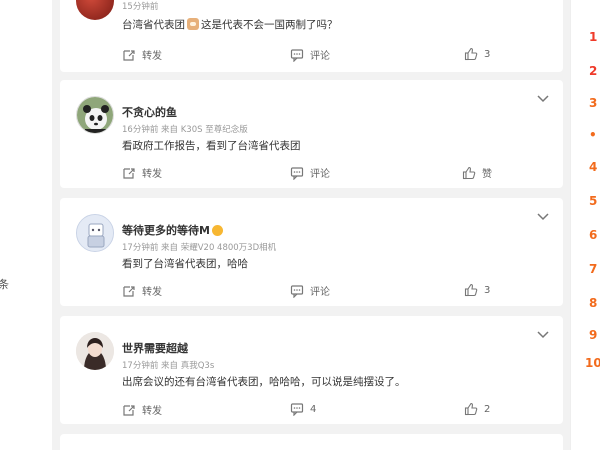 The image size is (600, 450). I want to click on comment-button: 4, so click(303, 409).